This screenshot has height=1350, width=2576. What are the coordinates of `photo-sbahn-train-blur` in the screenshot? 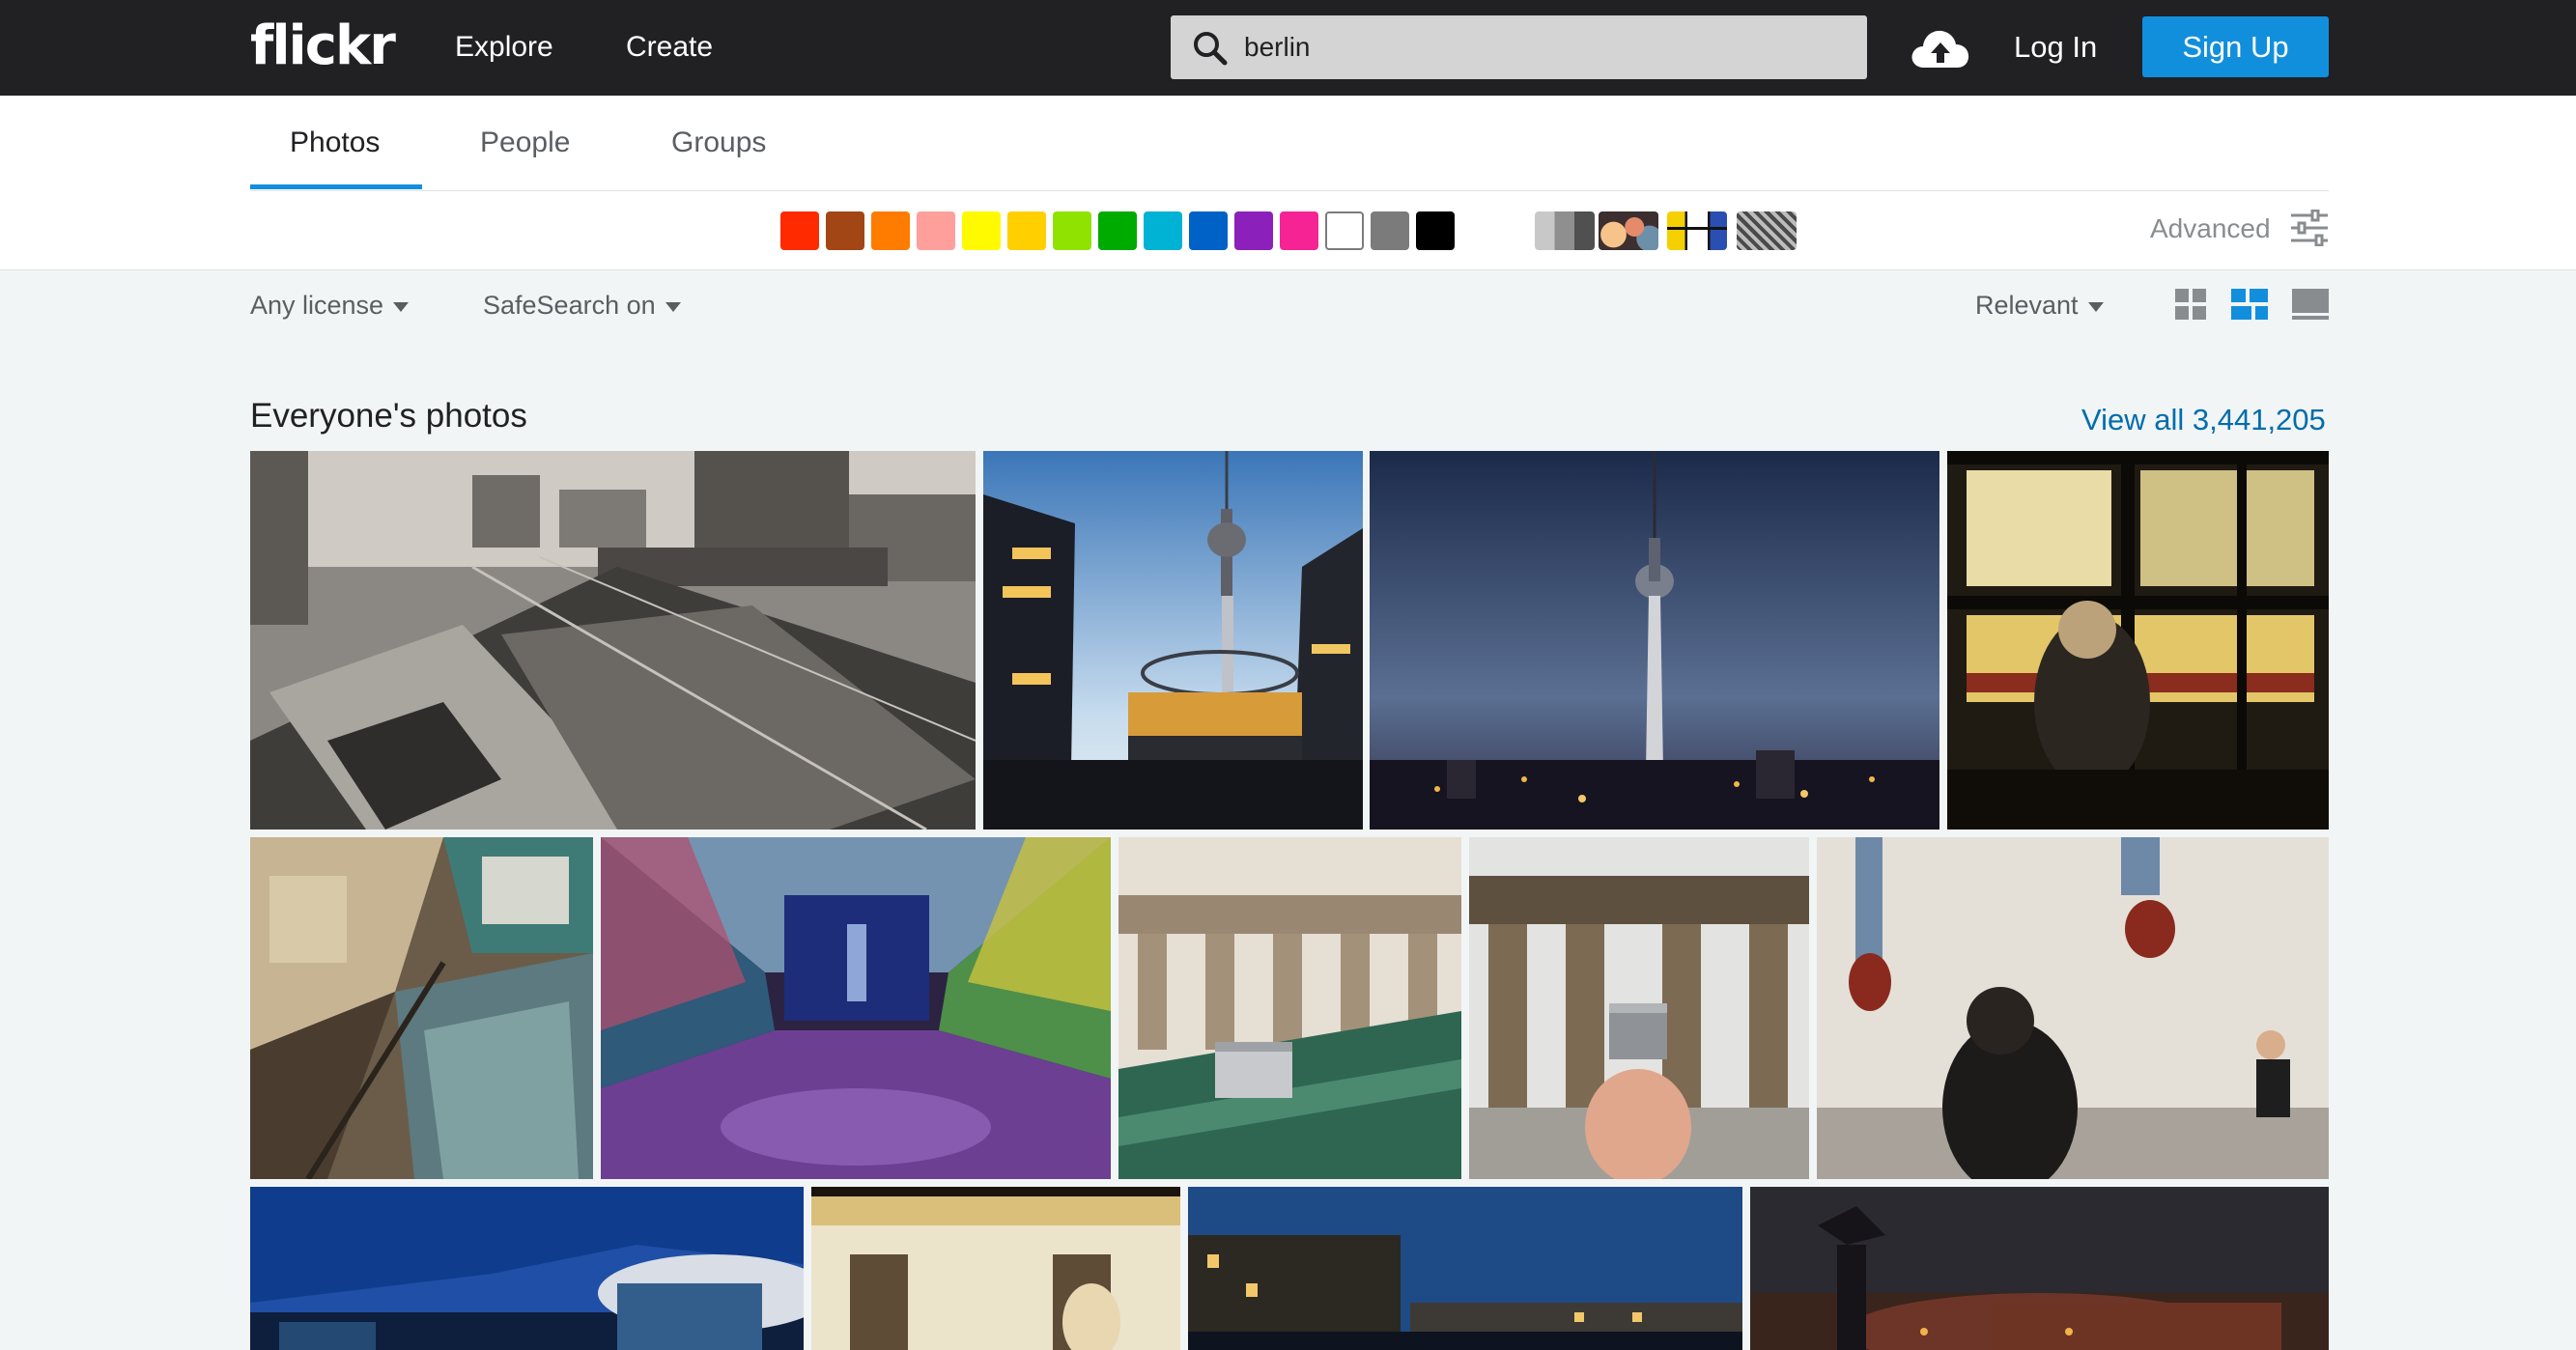 It's located at (996, 1268).